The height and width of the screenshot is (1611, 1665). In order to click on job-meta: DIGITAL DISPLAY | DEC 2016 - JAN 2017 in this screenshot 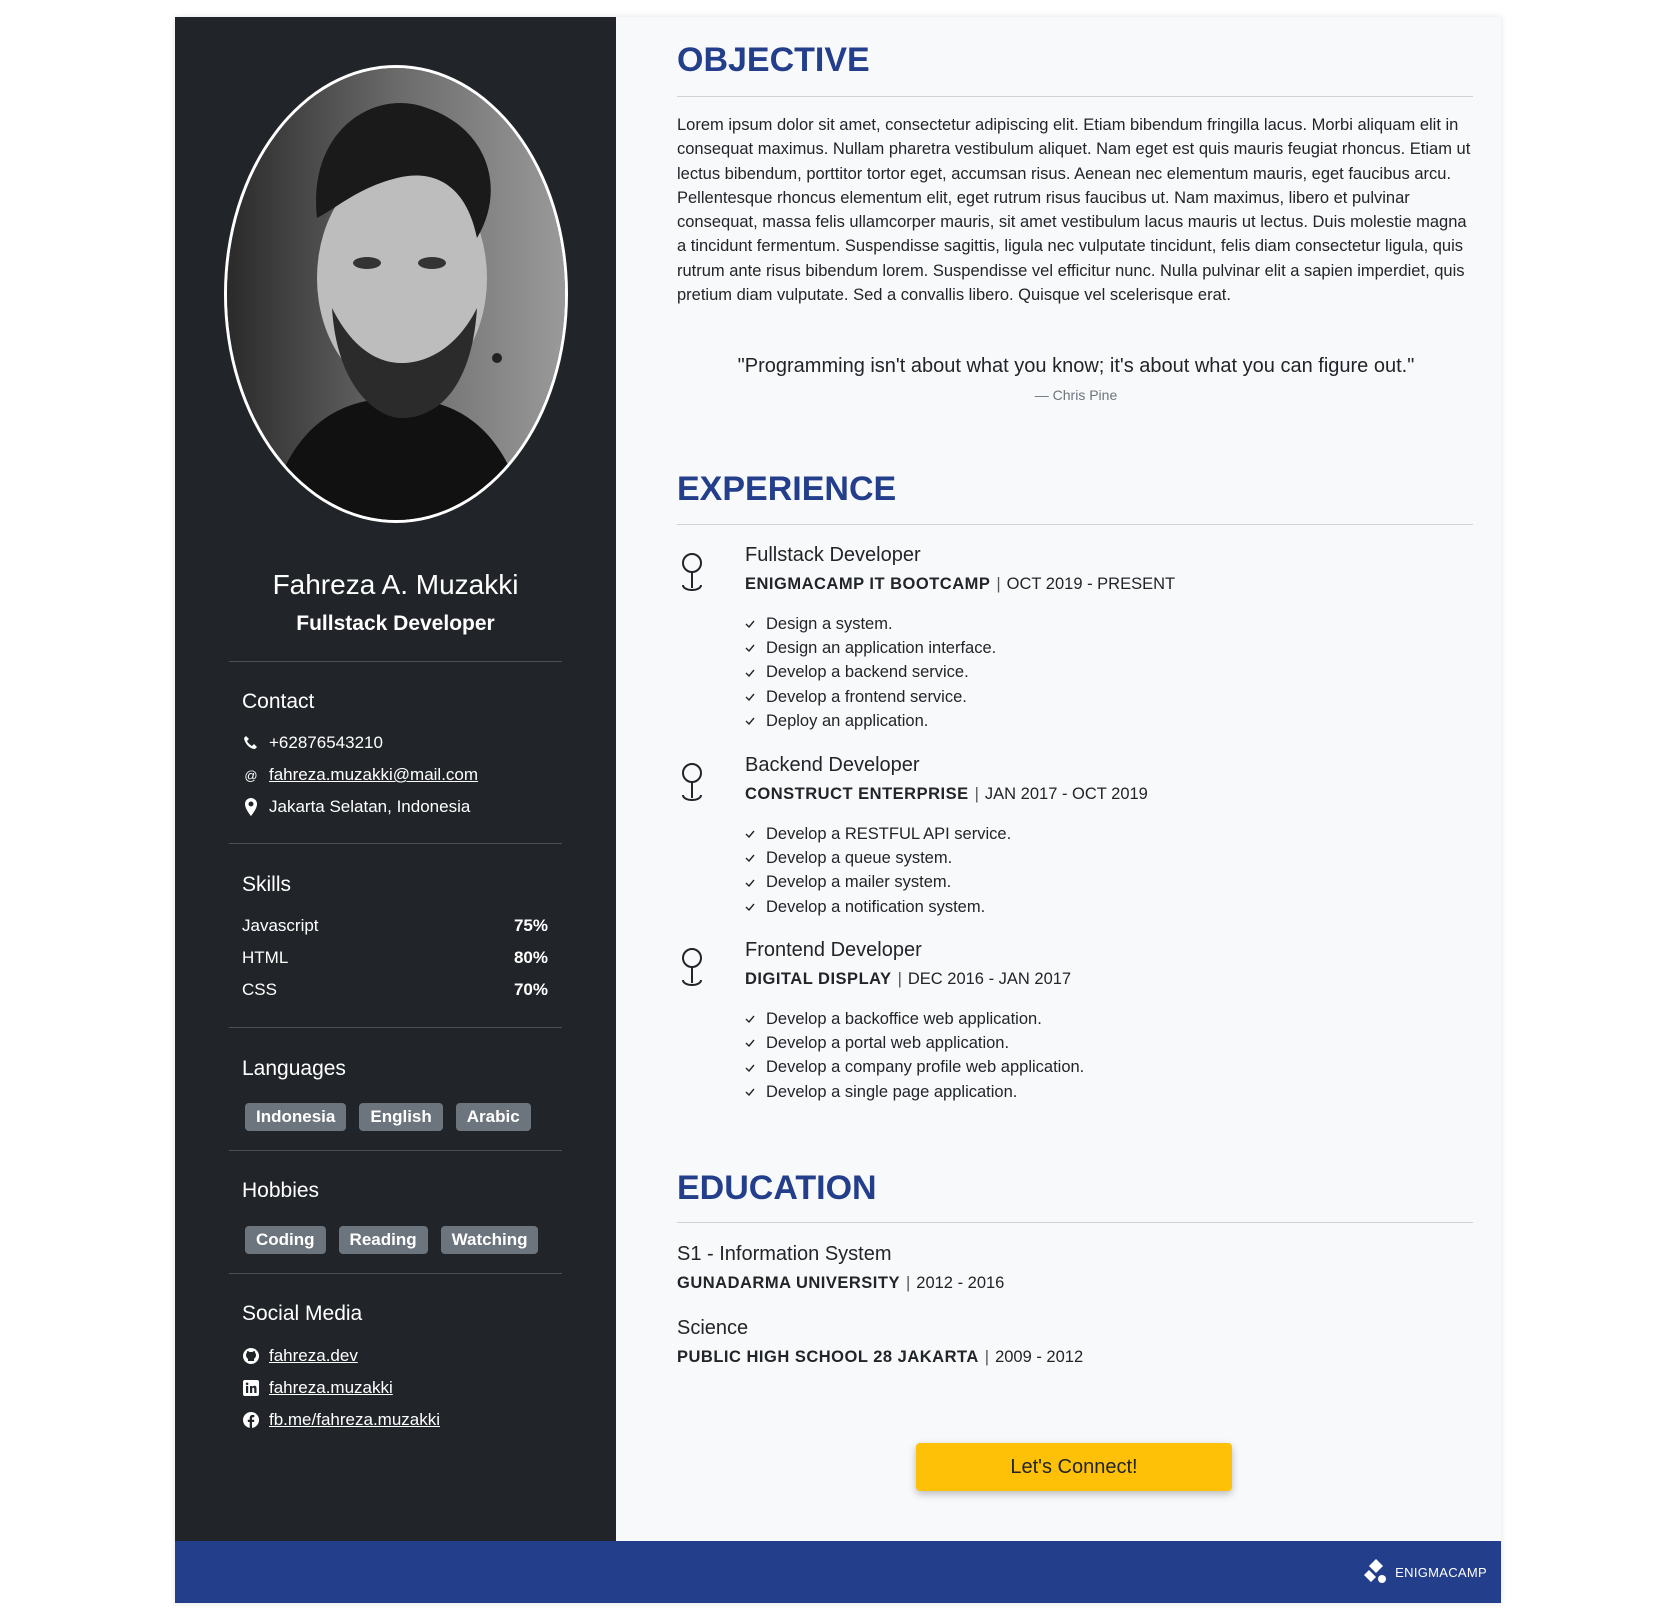, I will do `click(908, 979)`.